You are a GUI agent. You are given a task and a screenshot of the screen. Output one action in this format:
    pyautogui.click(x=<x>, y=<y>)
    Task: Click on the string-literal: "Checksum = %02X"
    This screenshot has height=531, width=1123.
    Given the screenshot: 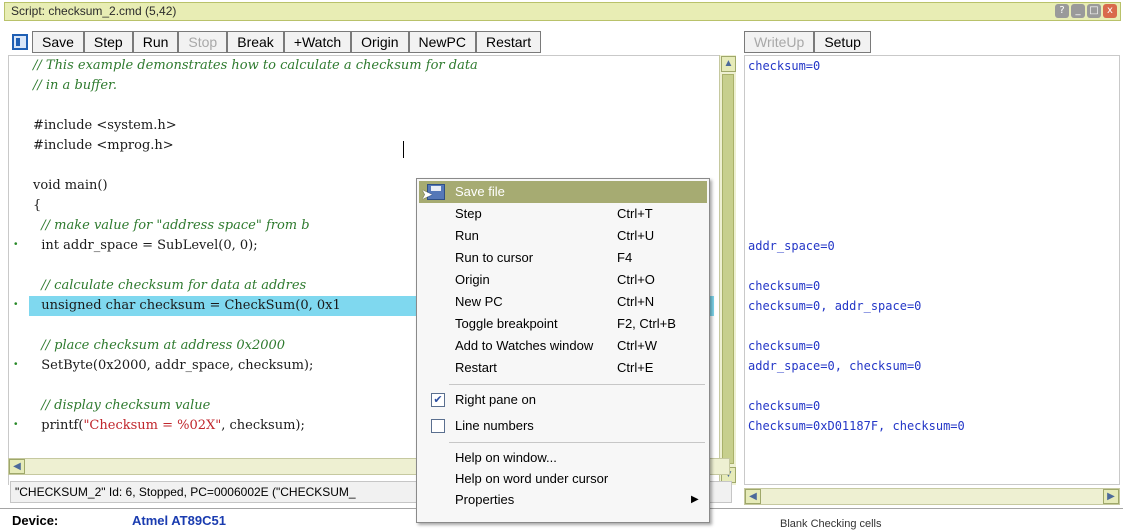 What is the action you would take?
    pyautogui.click(x=152, y=425)
    